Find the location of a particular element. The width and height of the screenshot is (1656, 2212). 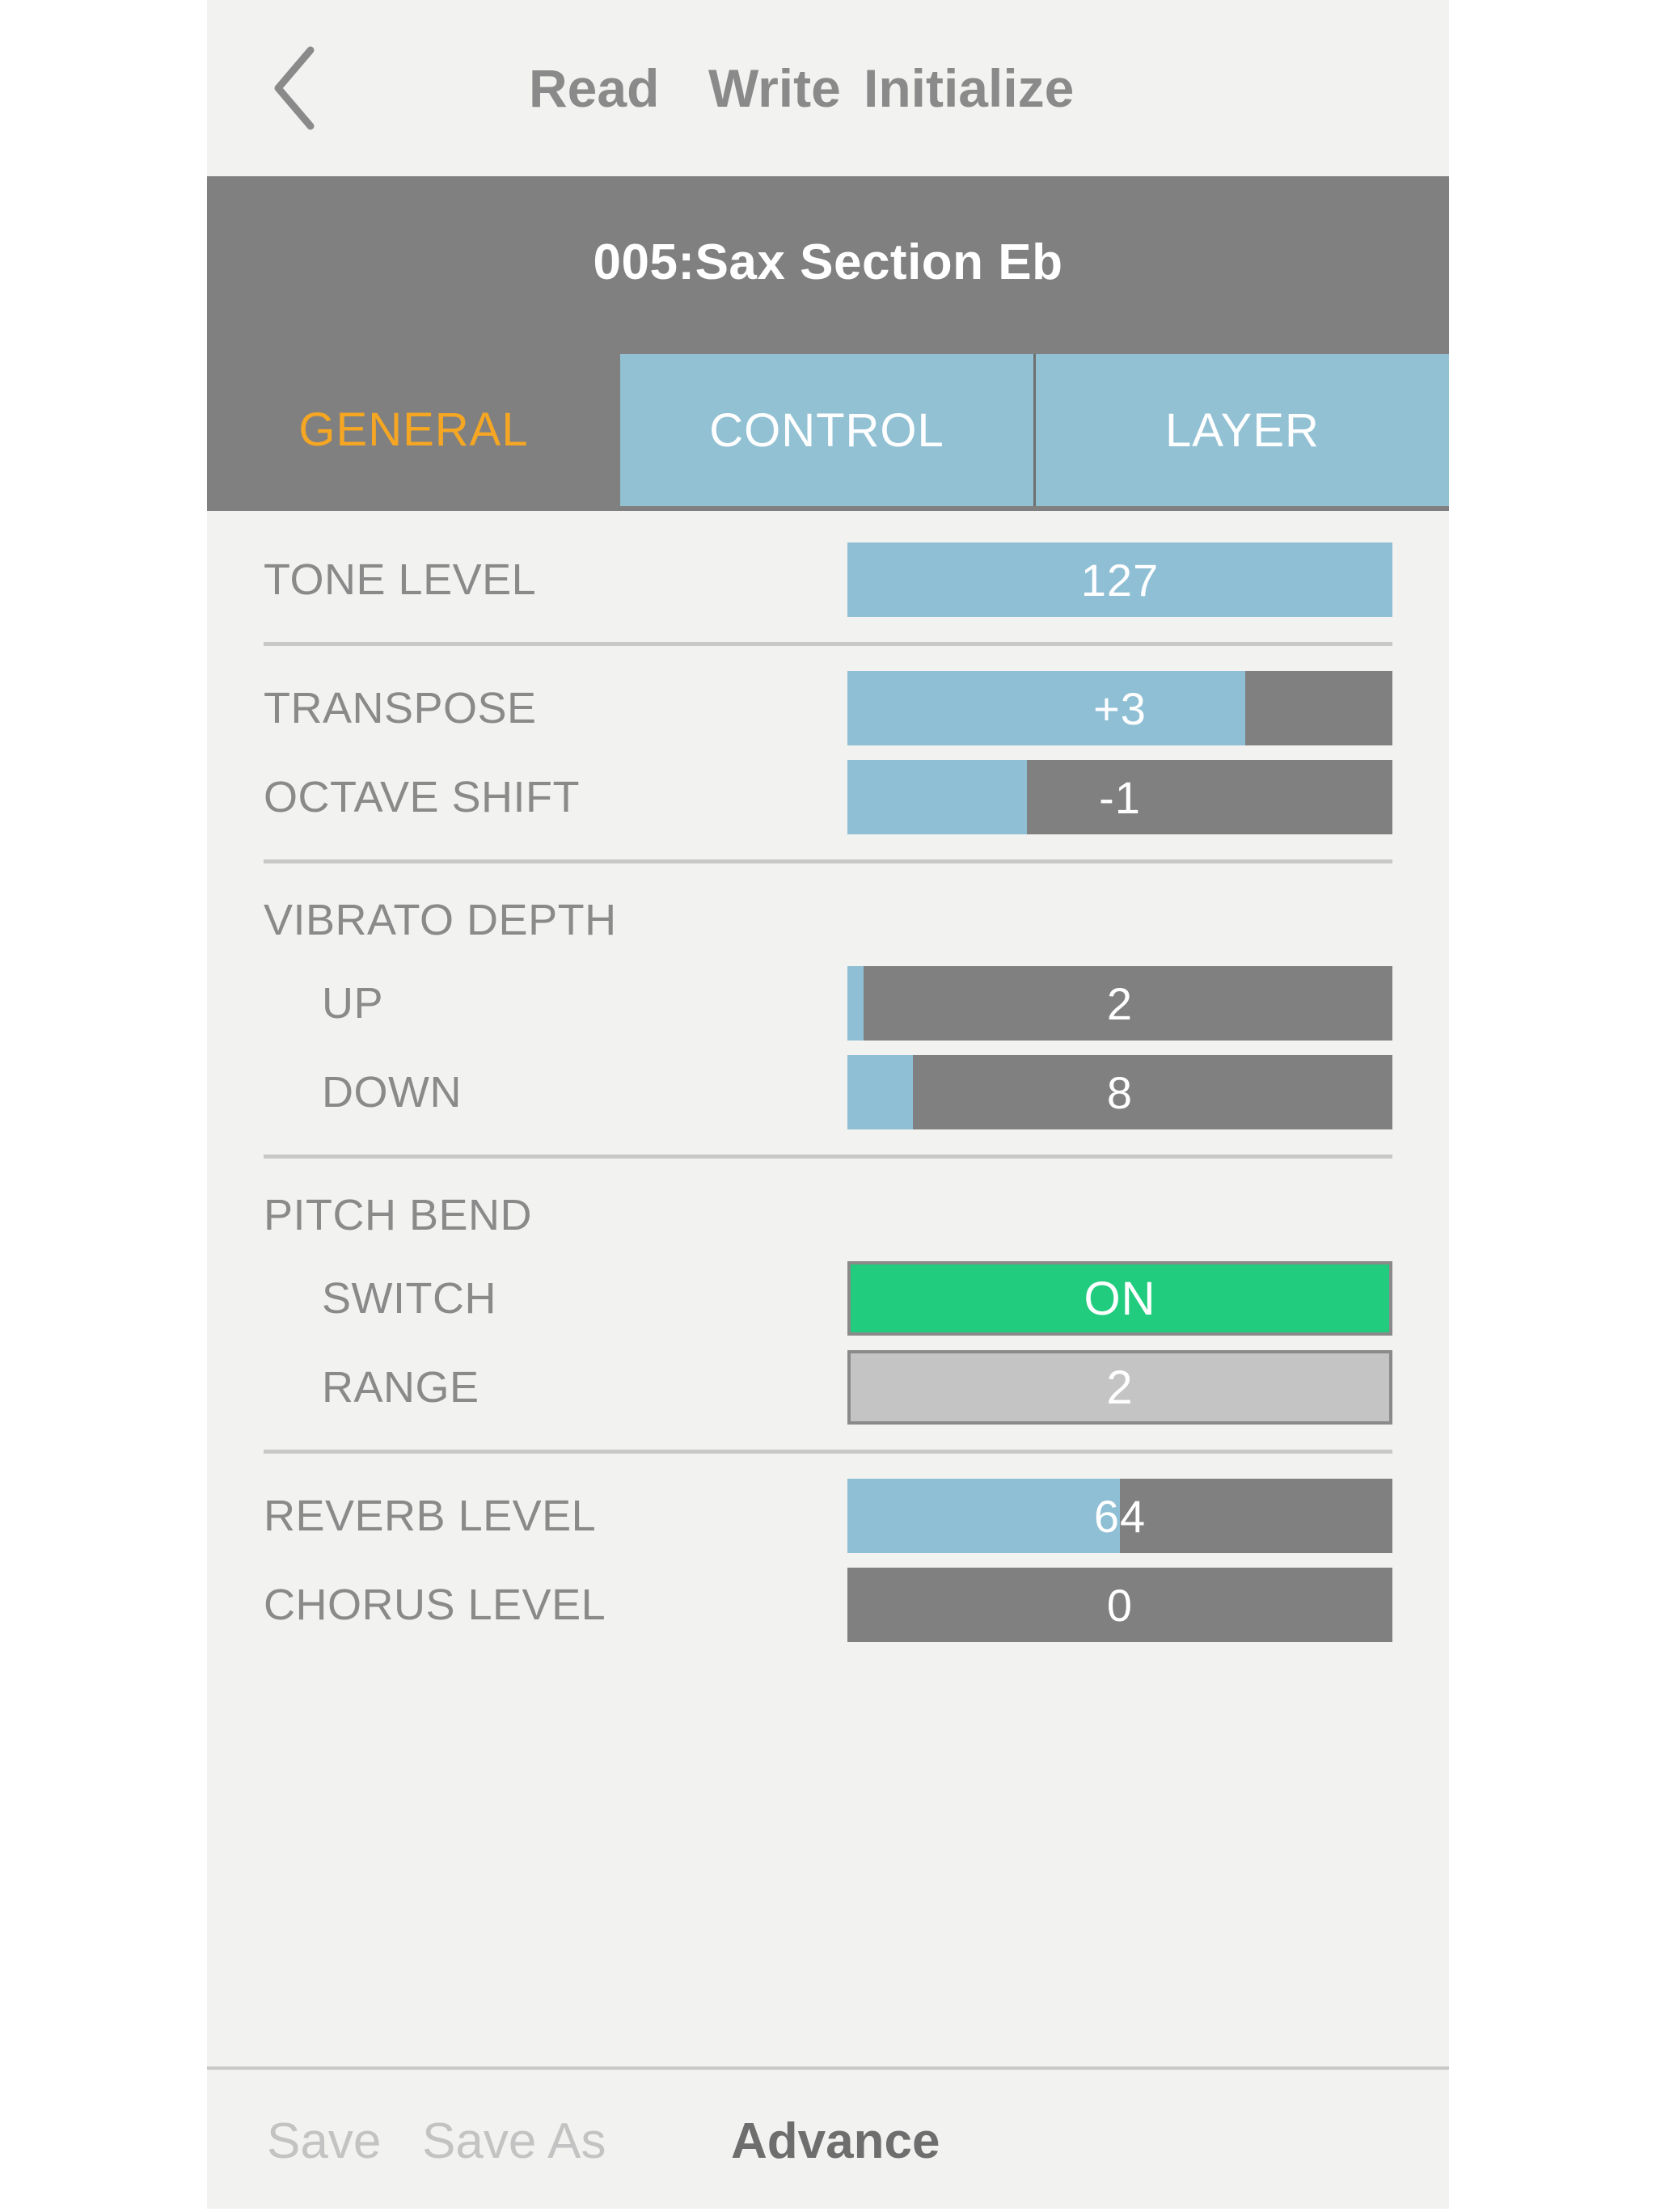

row-pitch-bend-range: RANGE 2 is located at coordinates (828, 1387).